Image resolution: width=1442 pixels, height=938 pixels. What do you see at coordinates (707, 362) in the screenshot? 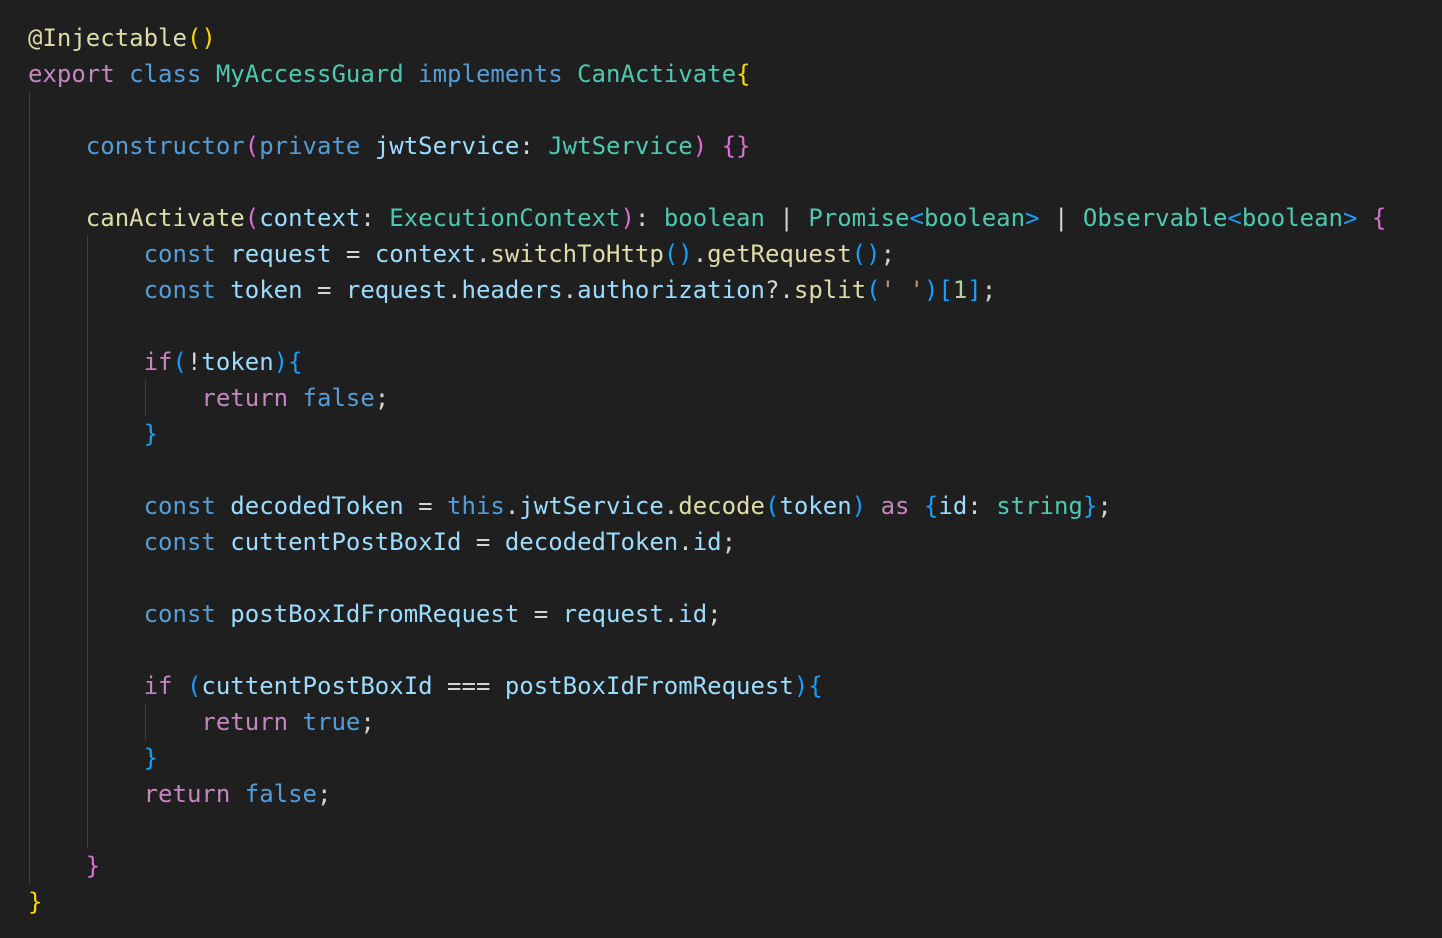
I see `code-line: if(!token){` at bounding box center [707, 362].